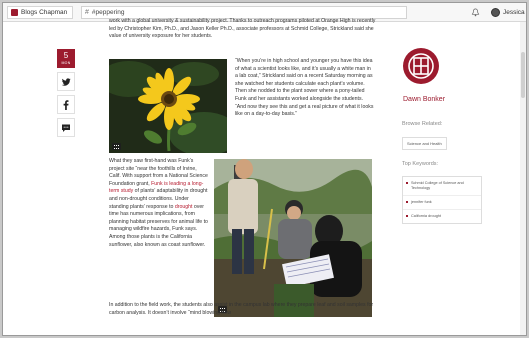 The height and width of the screenshot is (338, 529). What do you see at coordinates (514, 12) in the screenshot?
I see `user-name: Jessica` at bounding box center [514, 12].